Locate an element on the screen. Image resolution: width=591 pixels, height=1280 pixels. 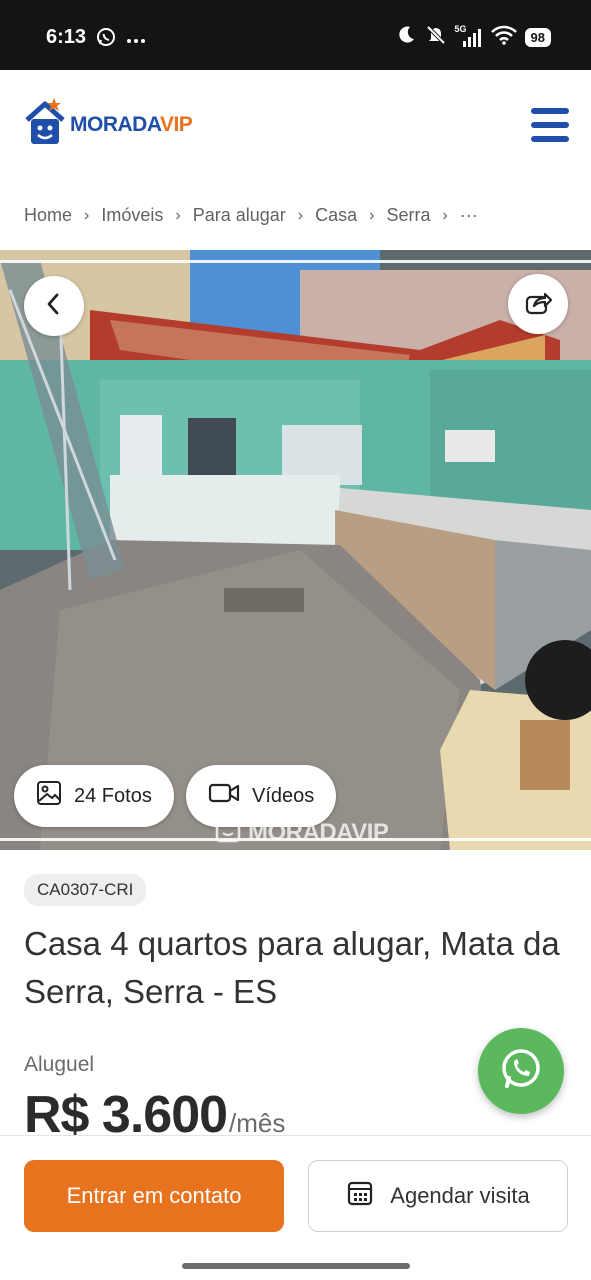
wifi-icon is located at coordinates (503, 37).